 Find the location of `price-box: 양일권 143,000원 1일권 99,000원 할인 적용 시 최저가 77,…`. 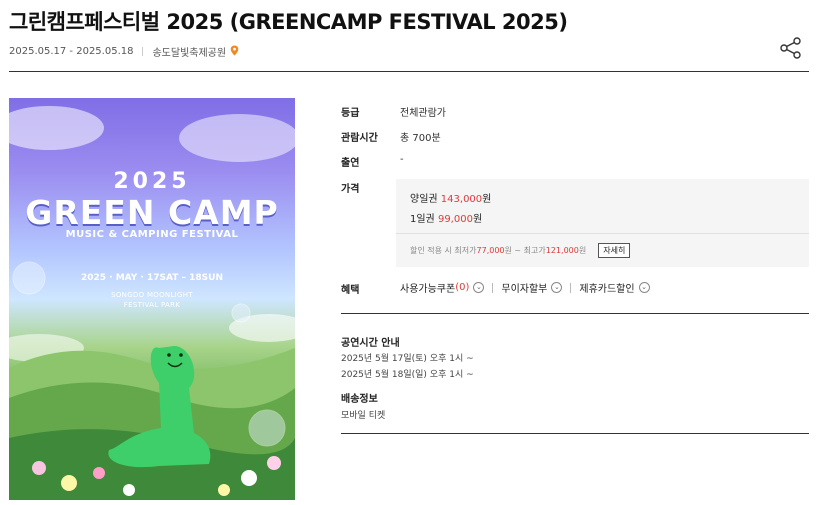

price-box: 양일권 143,000원 1일권 99,000원 할인 적용 시 최저가 77,… is located at coordinates (602, 223).